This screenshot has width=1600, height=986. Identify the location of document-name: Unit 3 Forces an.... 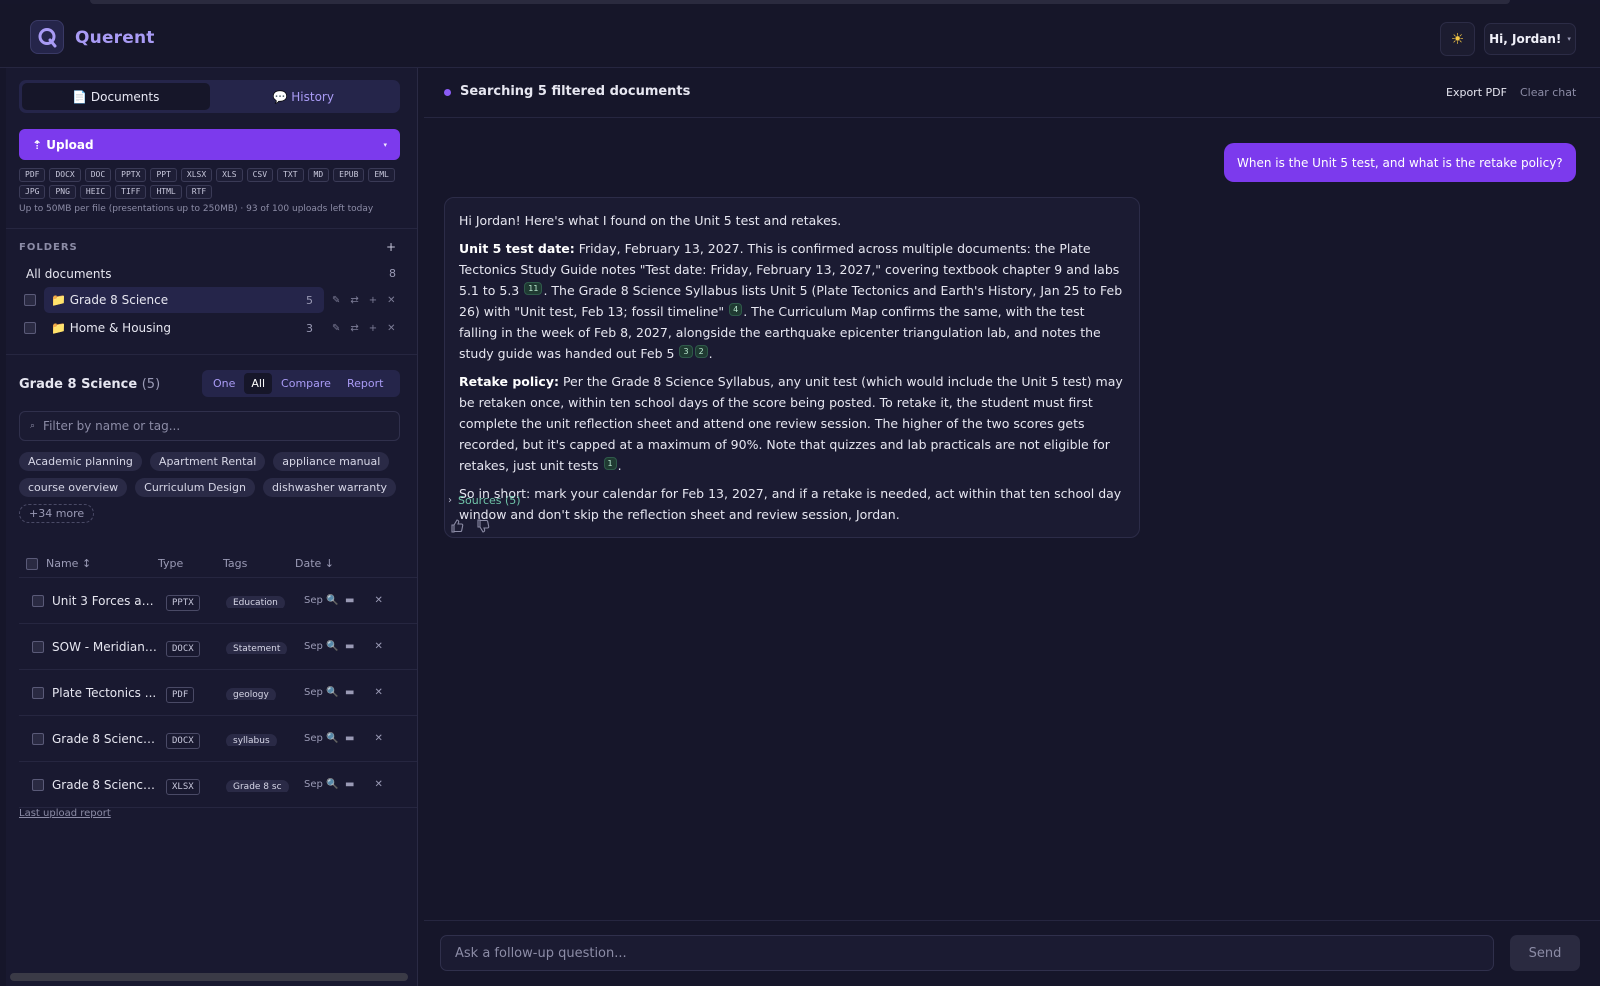
(106, 601).